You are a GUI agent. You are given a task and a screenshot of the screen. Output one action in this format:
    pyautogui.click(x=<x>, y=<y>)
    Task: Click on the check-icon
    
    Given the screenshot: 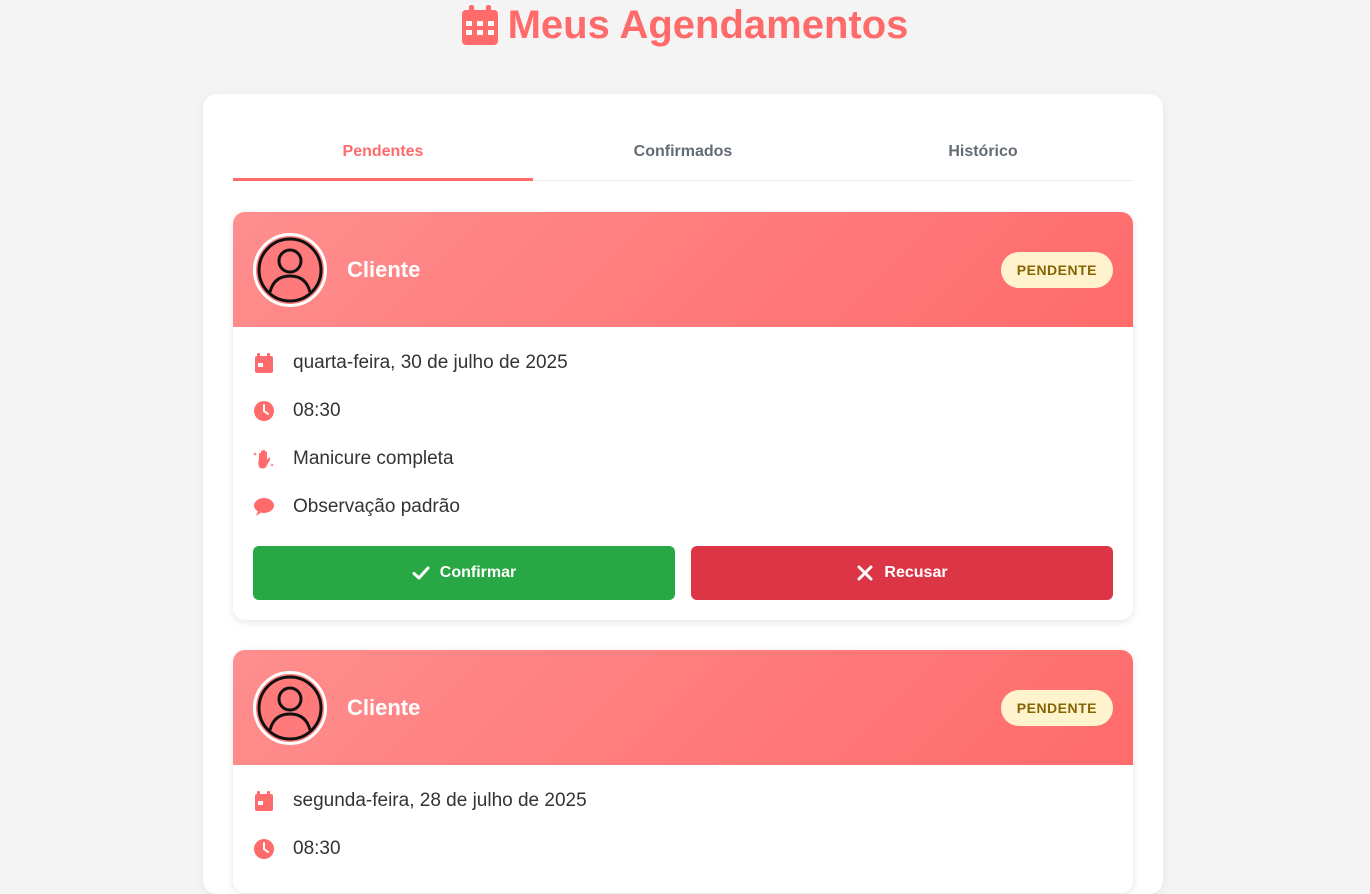 What is the action you would take?
    pyautogui.click(x=421, y=573)
    